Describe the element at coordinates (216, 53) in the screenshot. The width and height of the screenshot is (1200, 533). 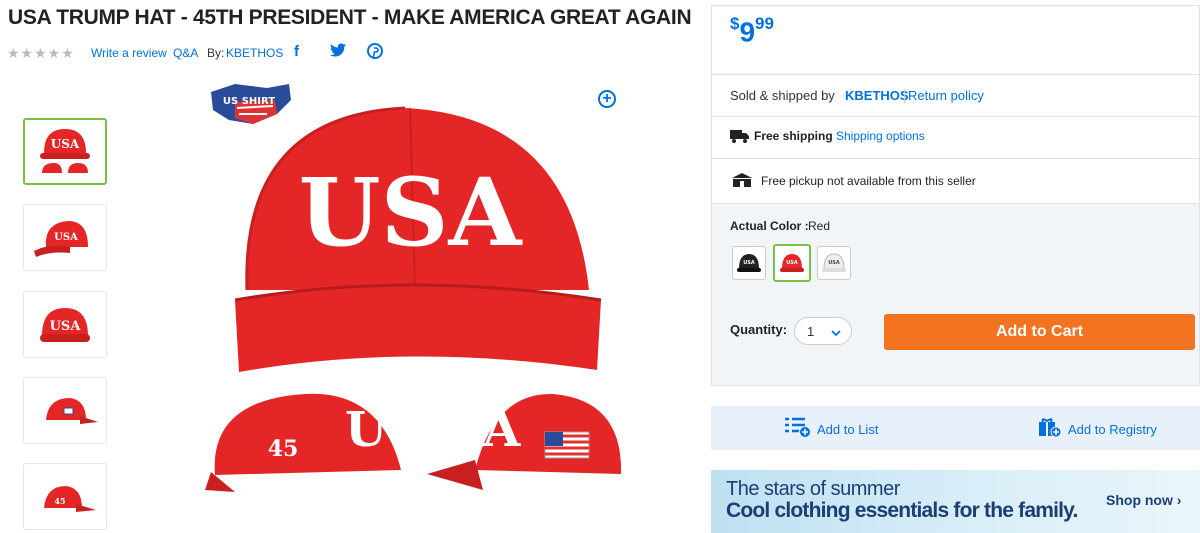
I see `by-label: By:` at that location.